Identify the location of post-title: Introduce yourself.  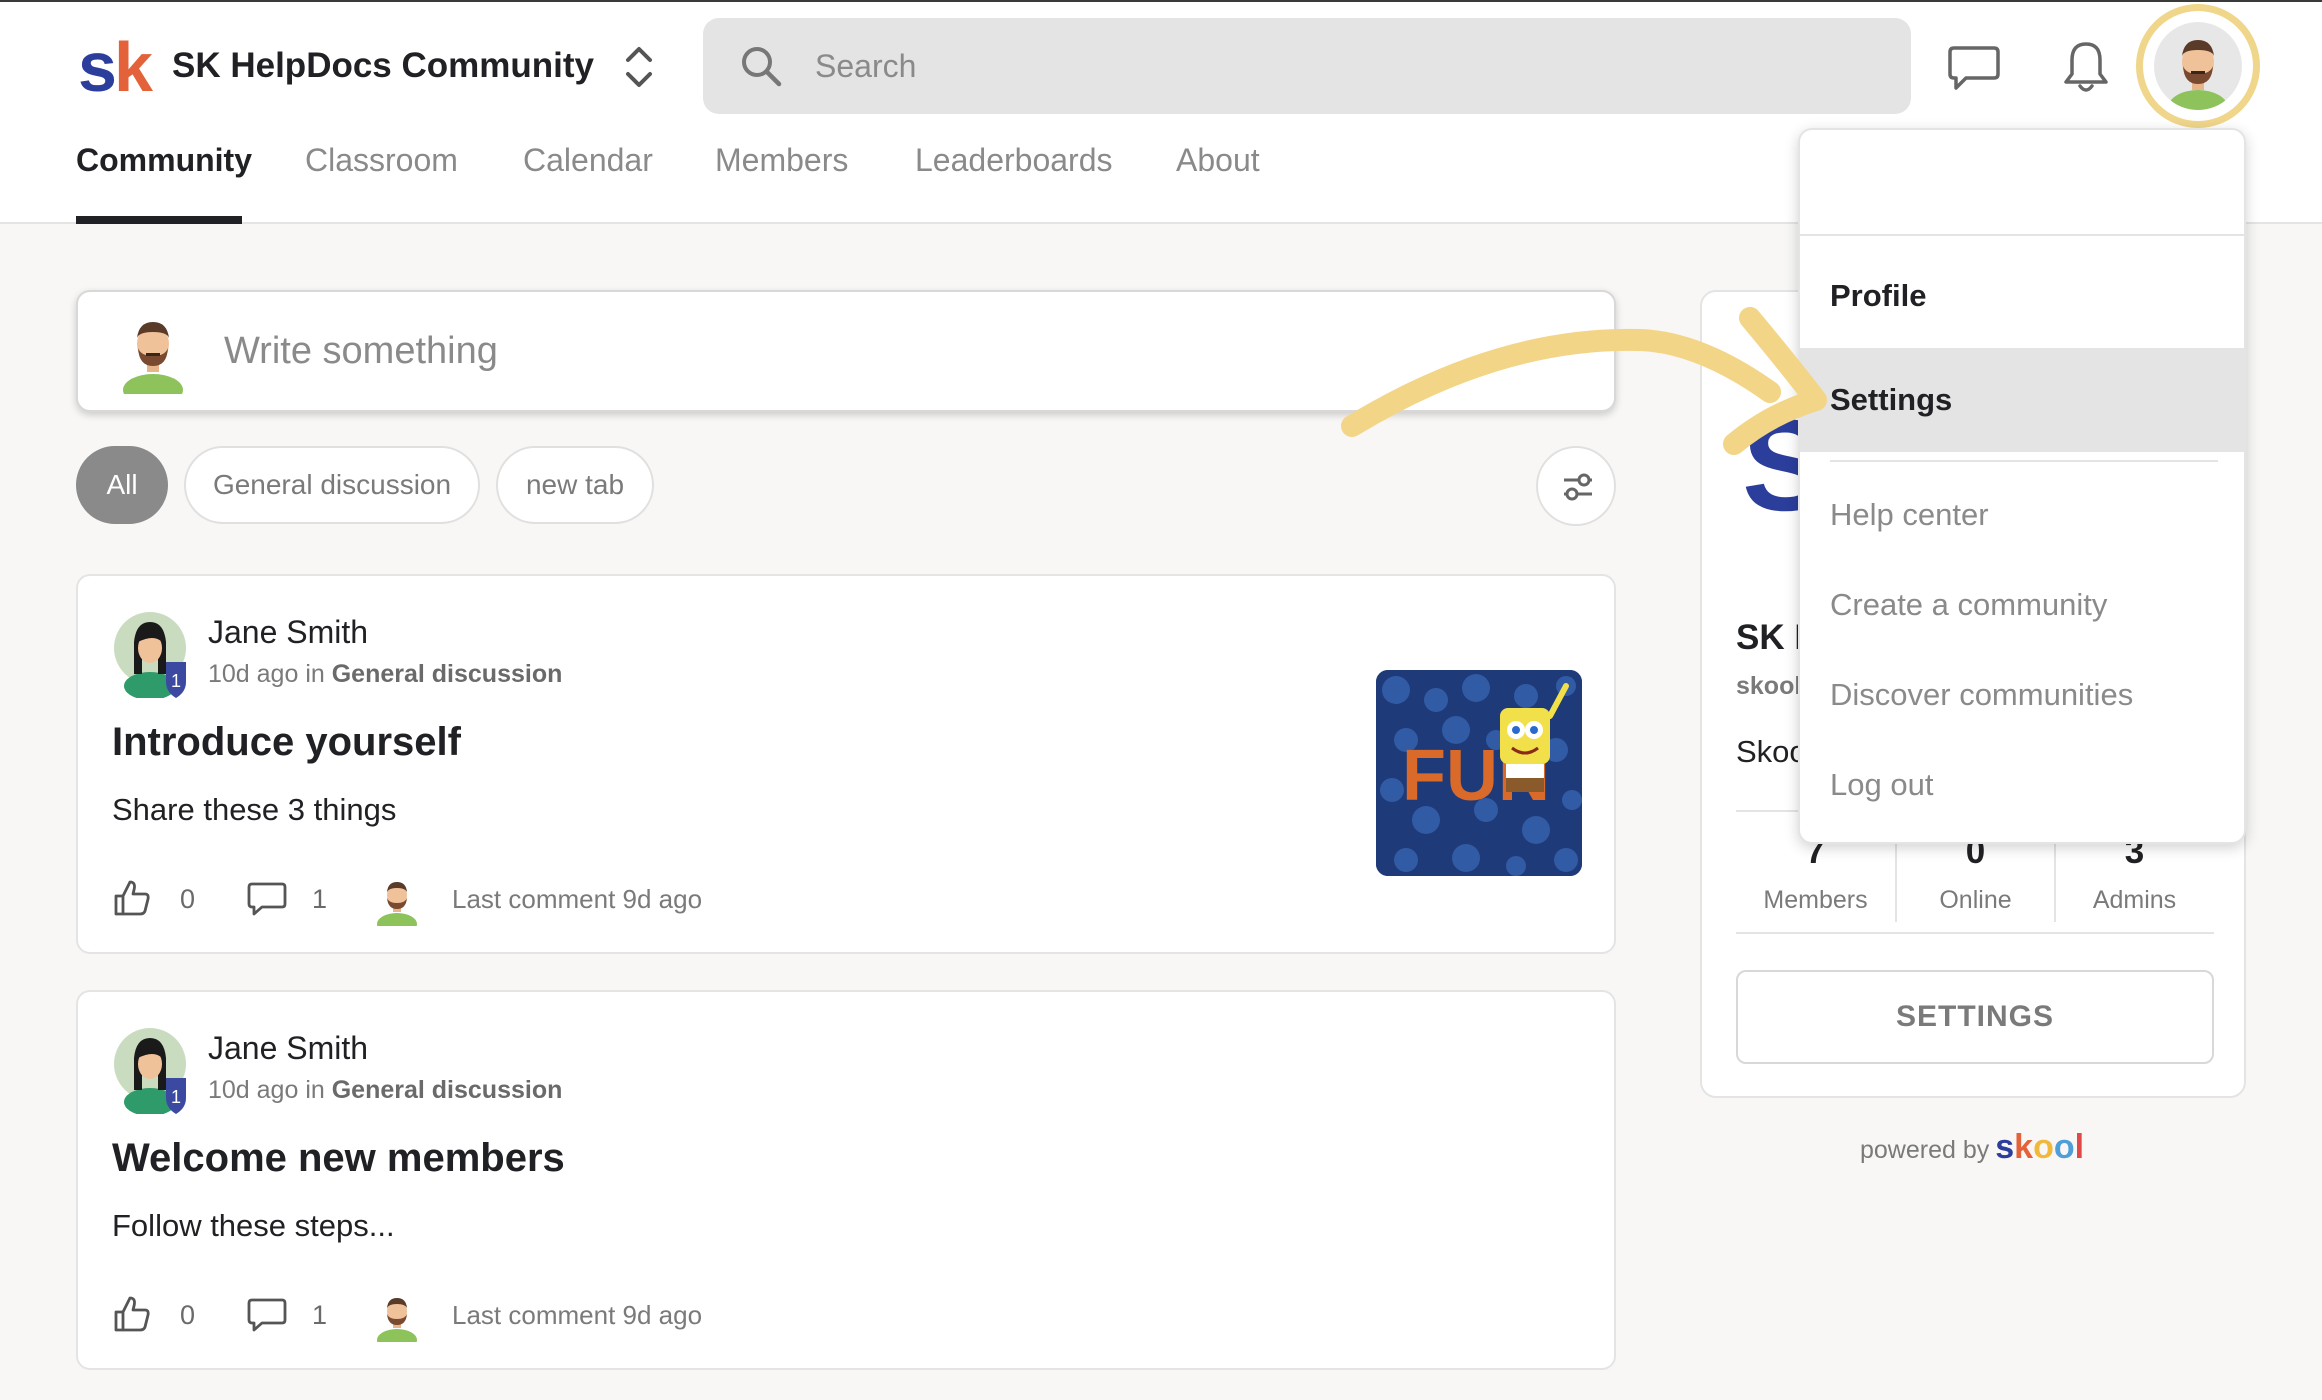
(286, 742).